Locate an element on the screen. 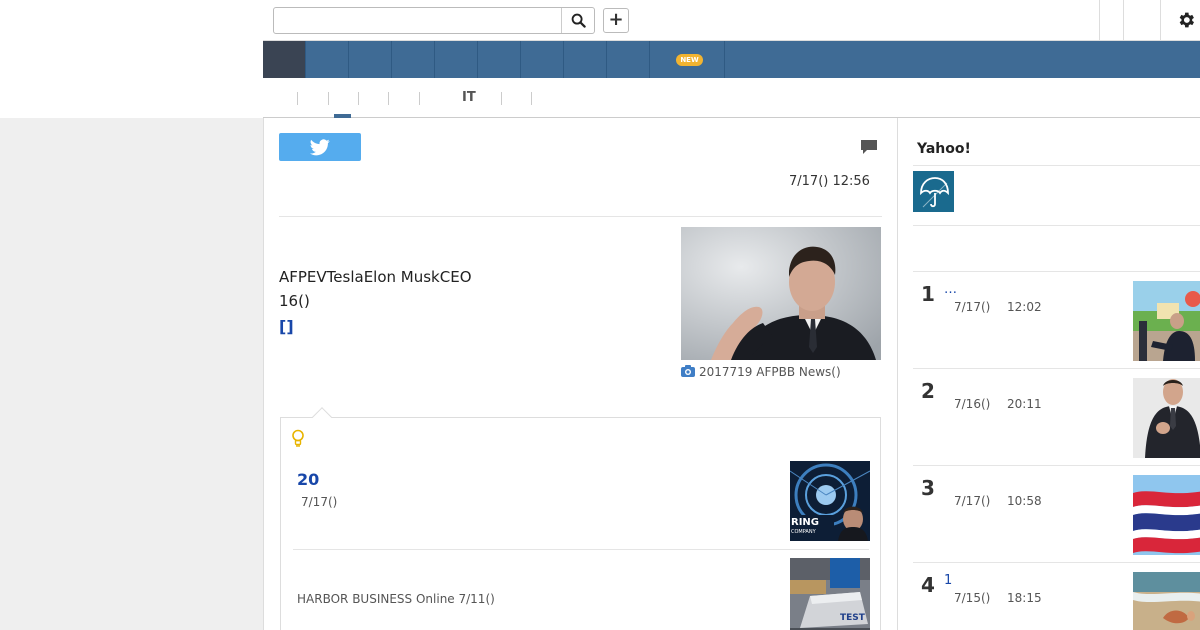 The image size is (1200, 630). umbrella-icon is located at coordinates (933, 191).